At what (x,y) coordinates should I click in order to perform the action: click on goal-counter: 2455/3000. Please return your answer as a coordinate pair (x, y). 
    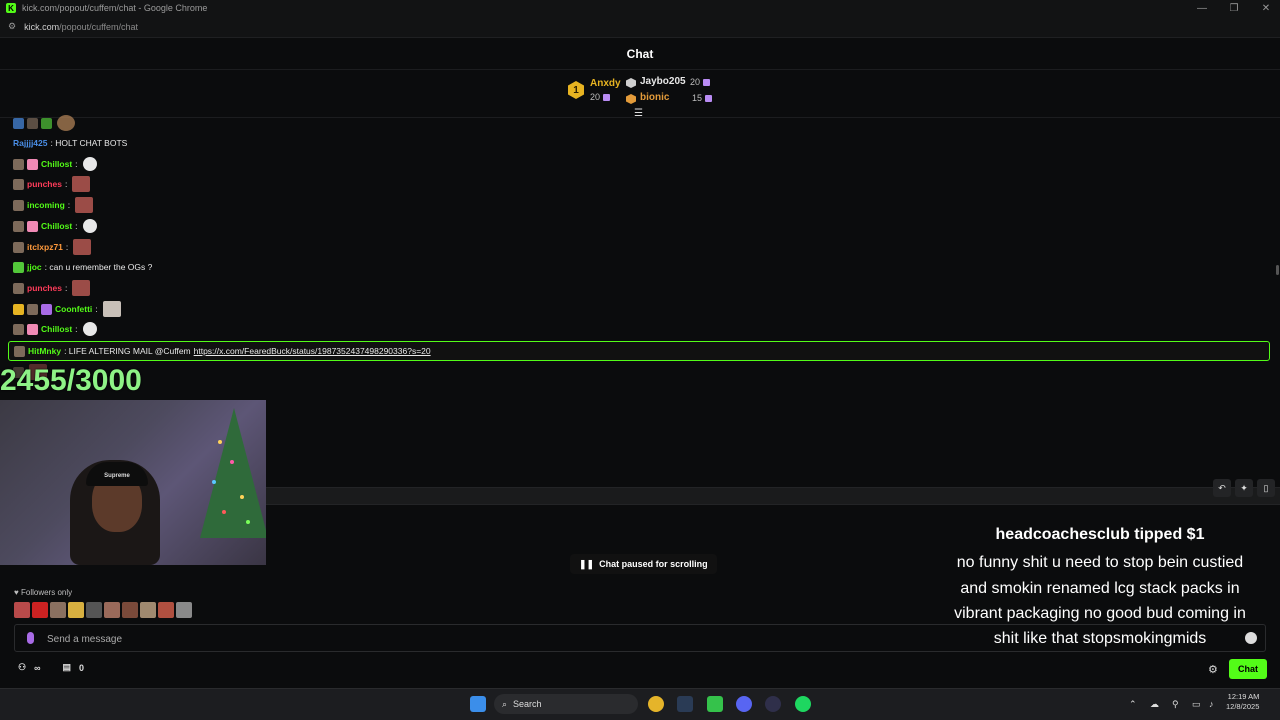
    Looking at the image, I should click on (71, 380).